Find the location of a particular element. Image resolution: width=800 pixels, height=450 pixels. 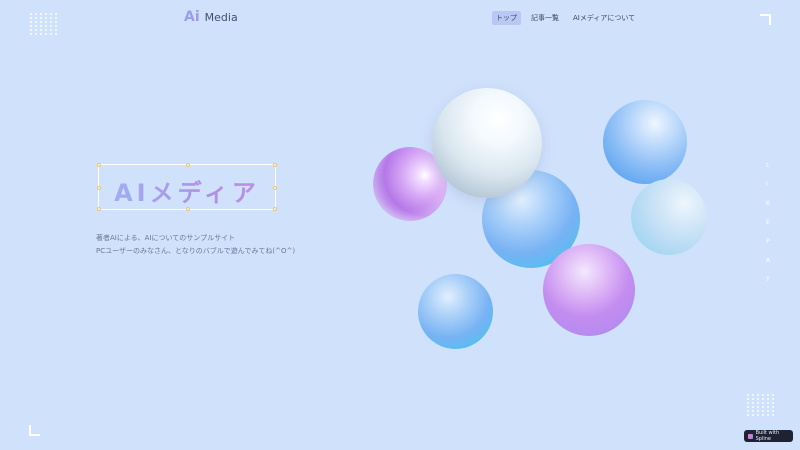

side-letter: K is located at coordinates (768, 203).